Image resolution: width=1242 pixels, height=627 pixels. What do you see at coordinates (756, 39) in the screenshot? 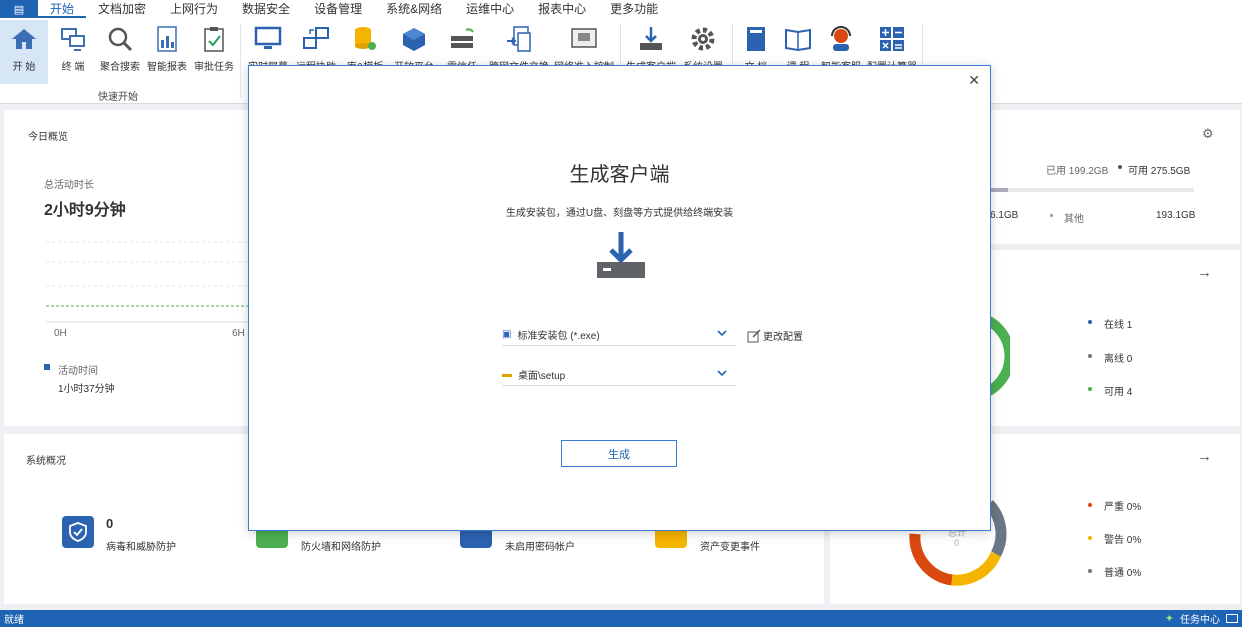
I see `document-icon` at bounding box center [756, 39].